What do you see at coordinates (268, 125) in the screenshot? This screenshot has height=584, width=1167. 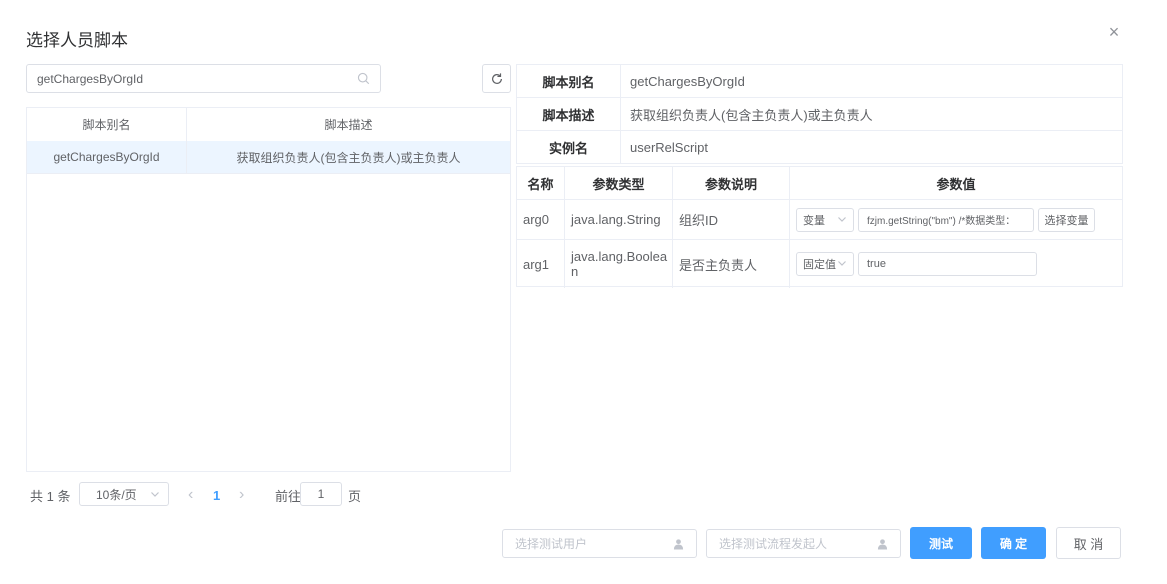 I see `script-list-header: 脚本别名 脚本描述` at bounding box center [268, 125].